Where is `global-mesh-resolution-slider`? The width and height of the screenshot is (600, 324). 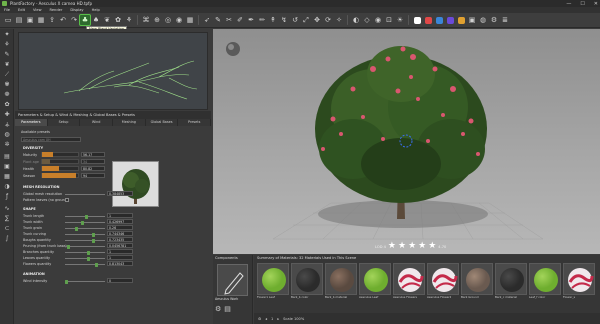
global-mesh-resolution-slider is located at coordinates (85, 194).